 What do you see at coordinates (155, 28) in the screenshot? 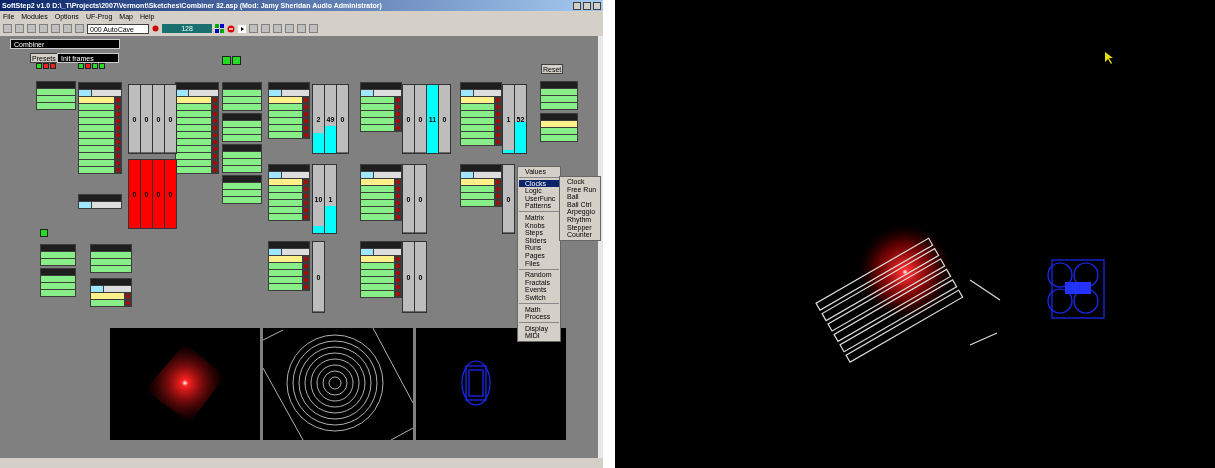
I see `record-icon` at bounding box center [155, 28].